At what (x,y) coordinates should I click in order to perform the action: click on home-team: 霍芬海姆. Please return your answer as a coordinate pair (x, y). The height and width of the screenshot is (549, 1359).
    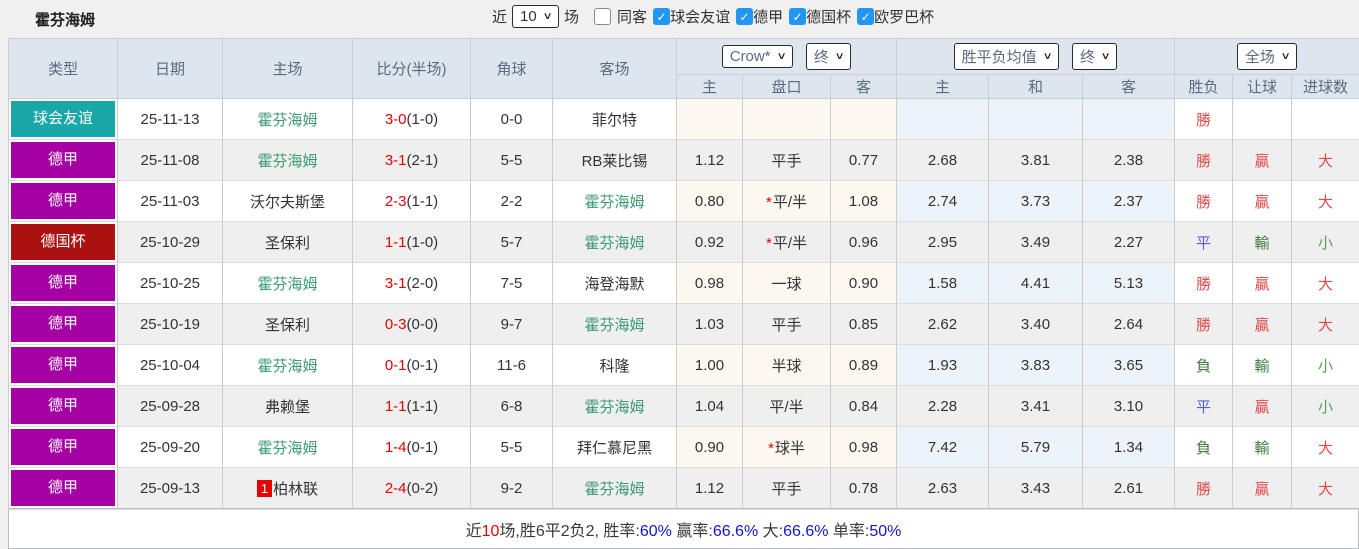
    Looking at the image, I should click on (287, 120).